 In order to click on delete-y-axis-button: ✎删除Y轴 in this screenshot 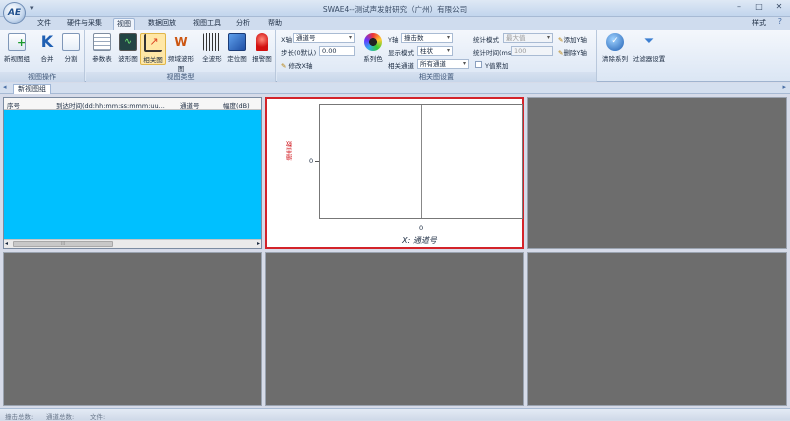, I will do `click(572, 52)`.